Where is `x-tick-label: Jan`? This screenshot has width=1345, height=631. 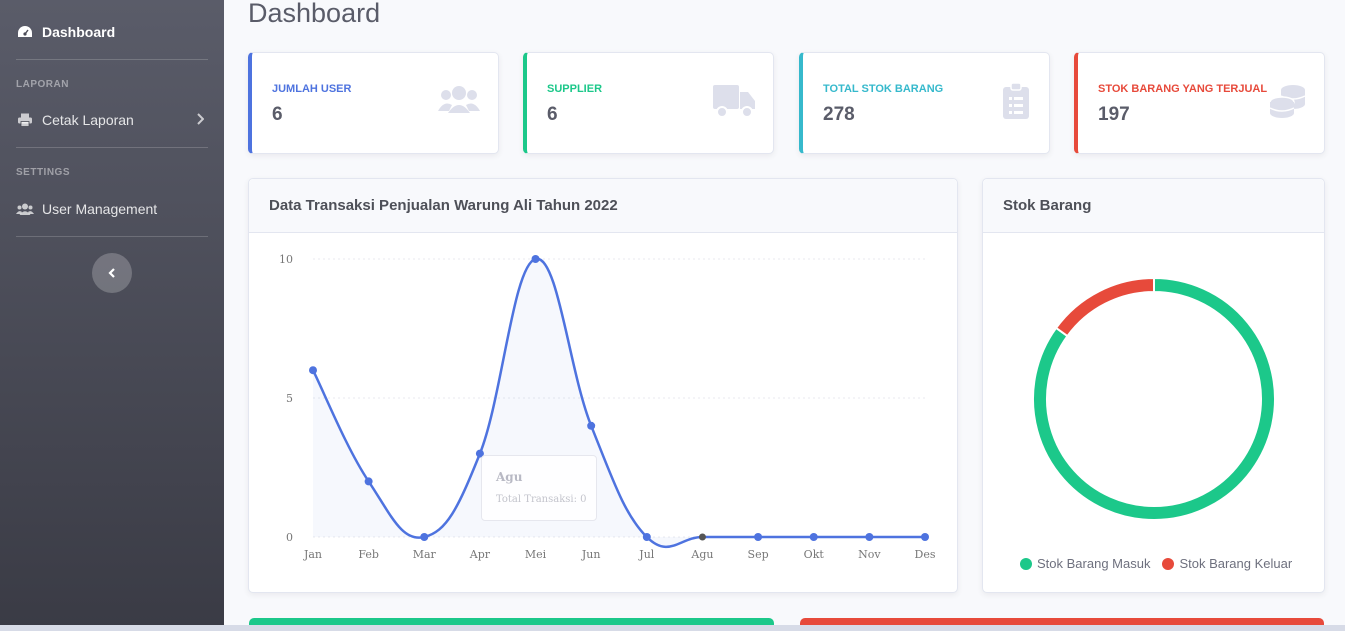
x-tick-label: Jan is located at coordinates (312, 554).